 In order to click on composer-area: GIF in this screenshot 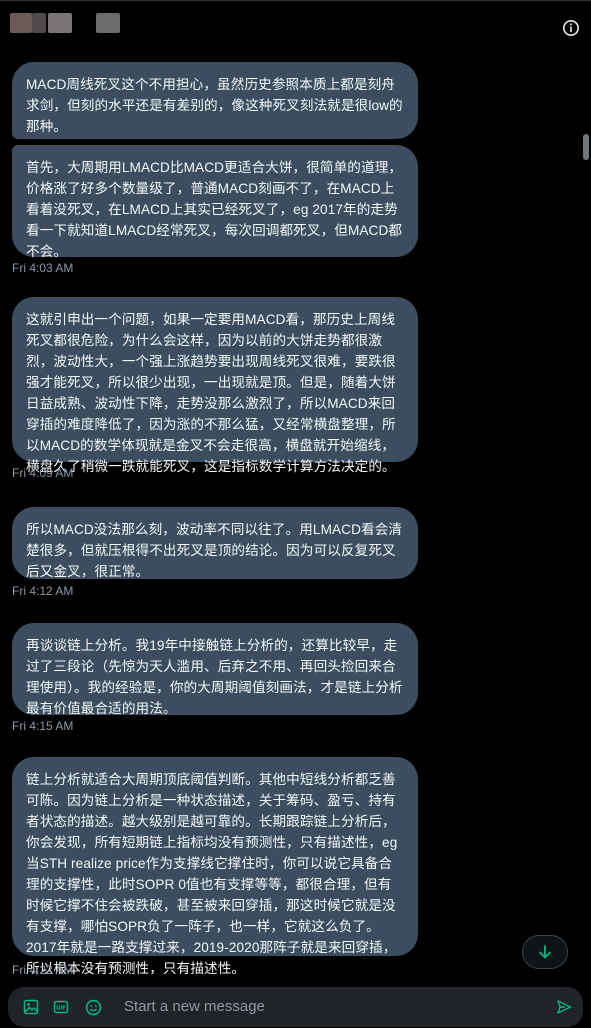, I will do `click(295, 1007)`.